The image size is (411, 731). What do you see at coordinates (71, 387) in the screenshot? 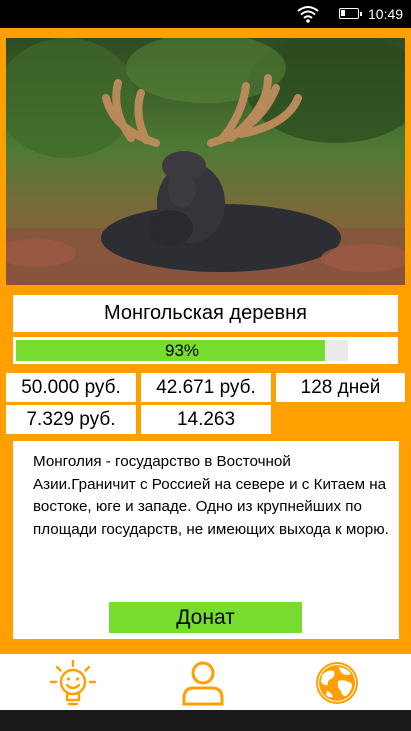
I see `stat-goal: 50.000 руб.` at bounding box center [71, 387].